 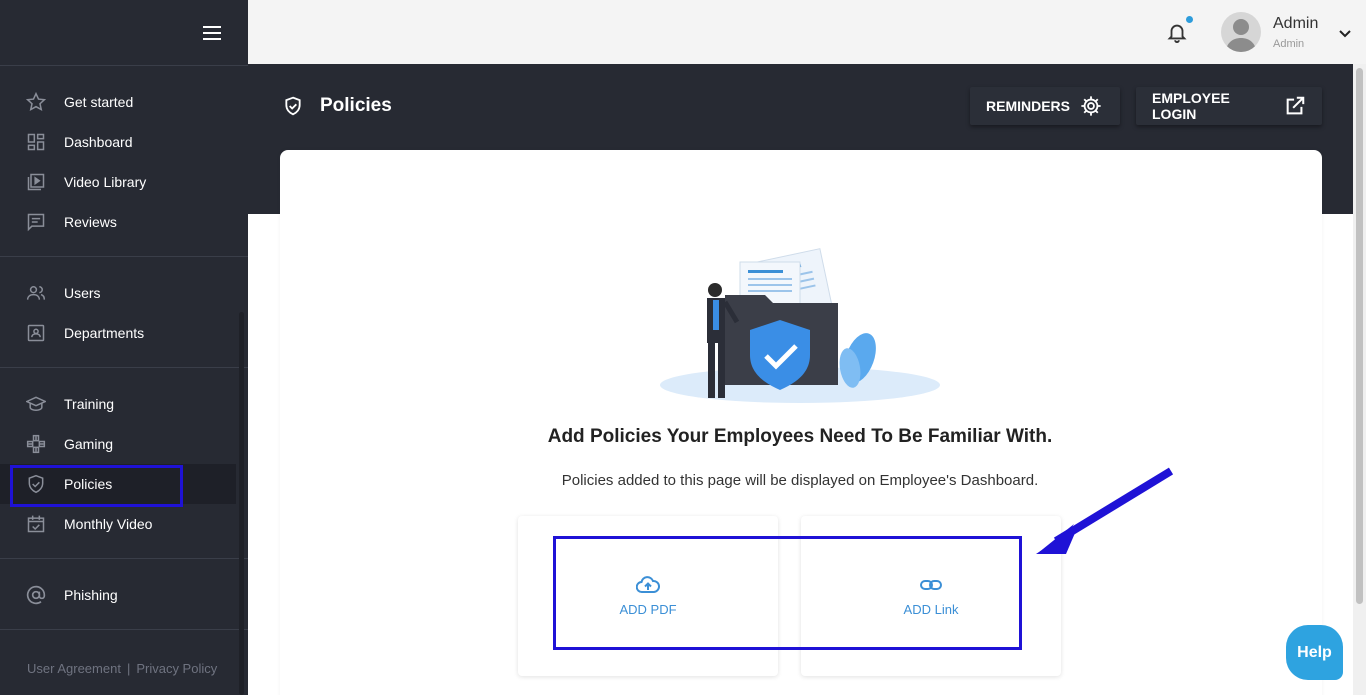 What do you see at coordinates (104, 333) in the screenshot?
I see `sidebar-item-label: Departments` at bounding box center [104, 333].